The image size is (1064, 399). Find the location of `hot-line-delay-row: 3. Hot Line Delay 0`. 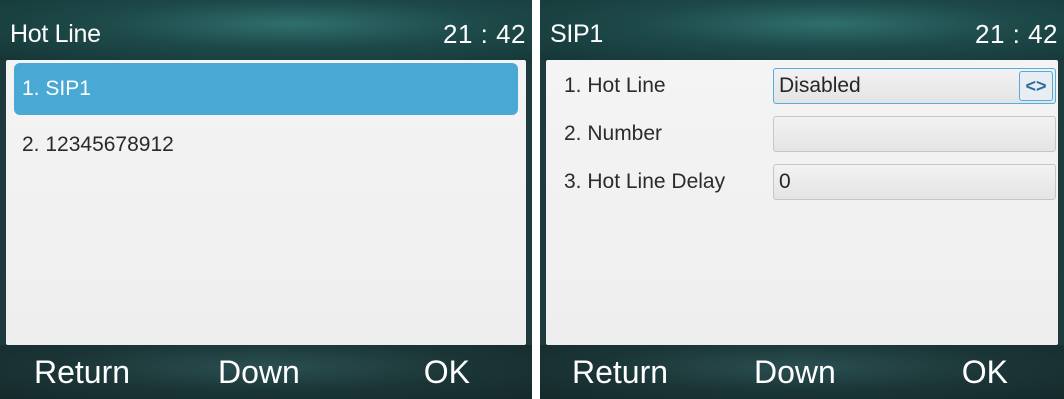

hot-line-delay-row: 3. Hot Line Delay 0 is located at coordinates (802, 182).